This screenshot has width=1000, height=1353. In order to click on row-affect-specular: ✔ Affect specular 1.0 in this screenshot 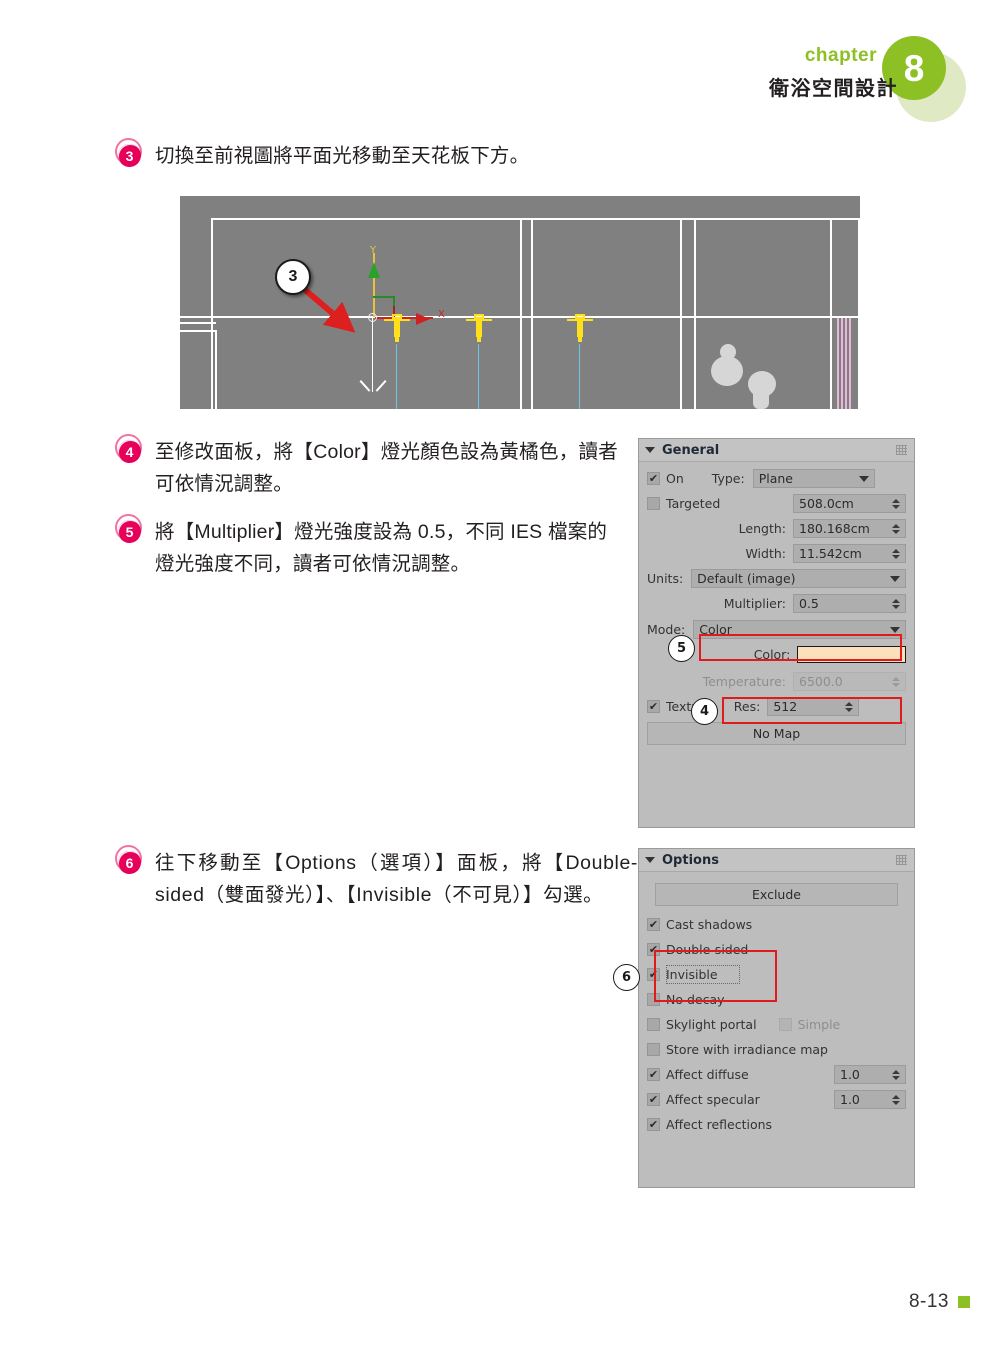, I will do `click(776, 1099)`.